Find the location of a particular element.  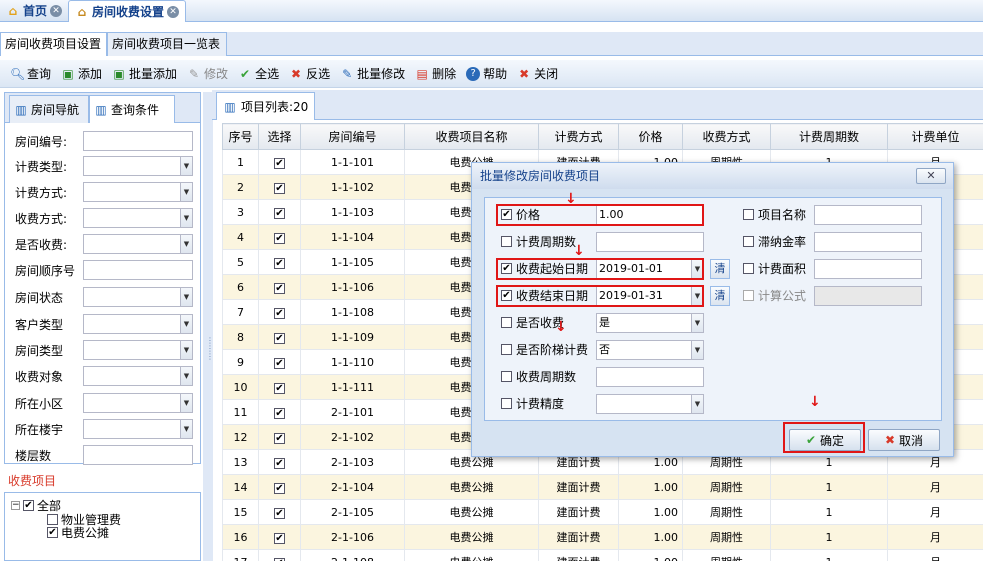

add-button: ▣ 添加 is located at coordinates (81, 73).